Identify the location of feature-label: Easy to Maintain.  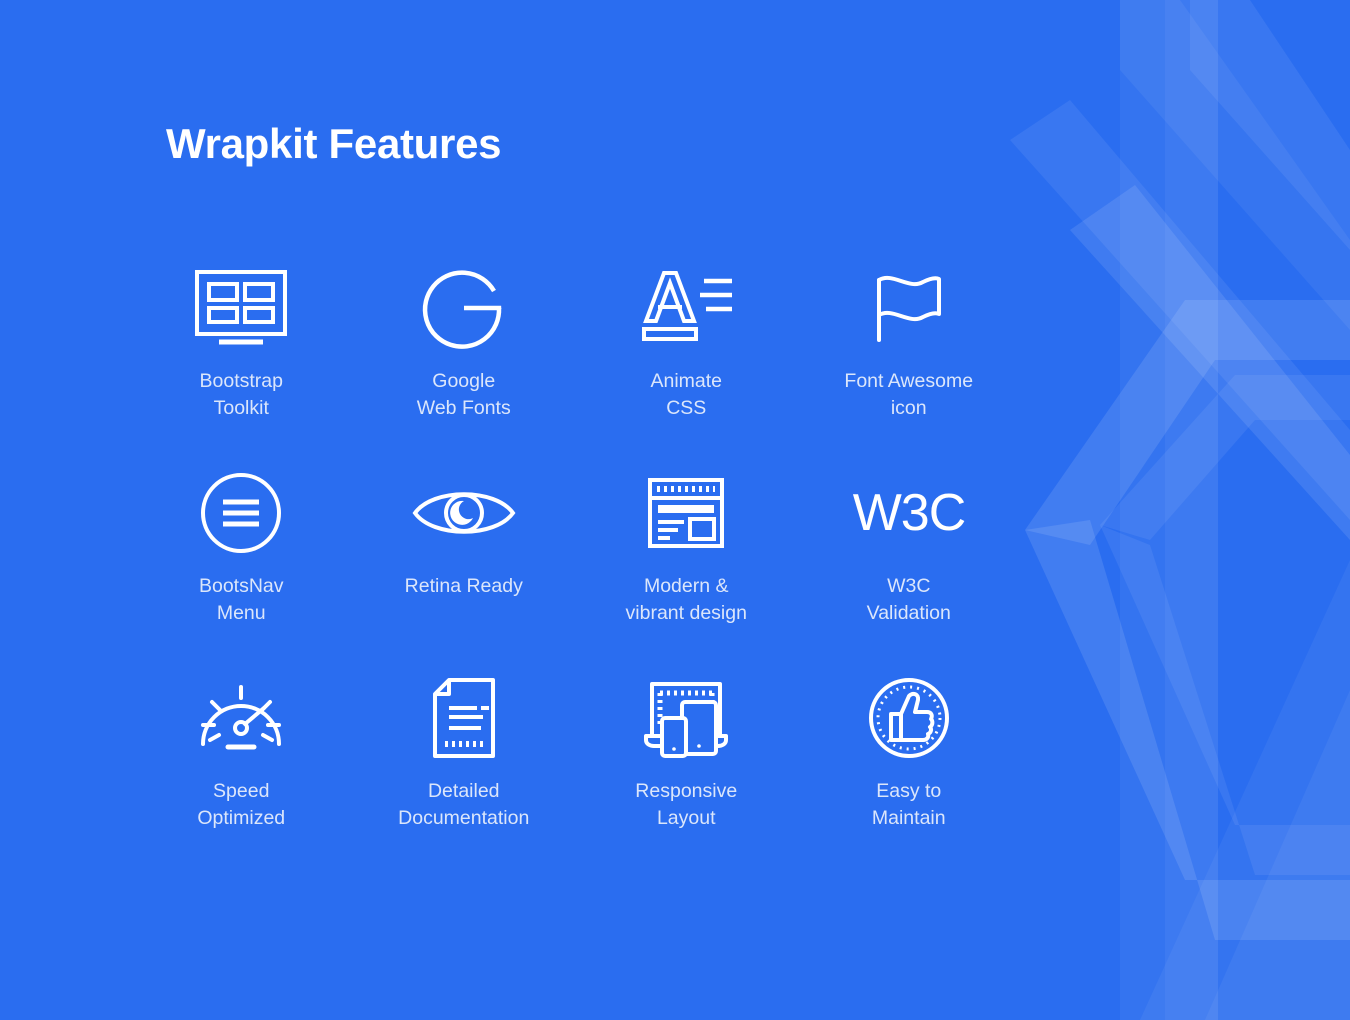
(908, 804).